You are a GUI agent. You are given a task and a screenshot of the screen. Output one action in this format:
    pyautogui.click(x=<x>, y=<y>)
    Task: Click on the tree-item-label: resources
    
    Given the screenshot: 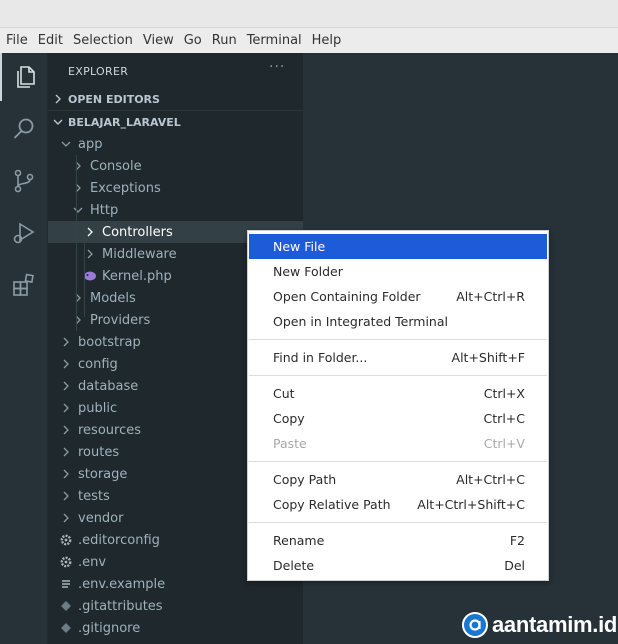 What is the action you would take?
    pyautogui.click(x=110, y=430)
    